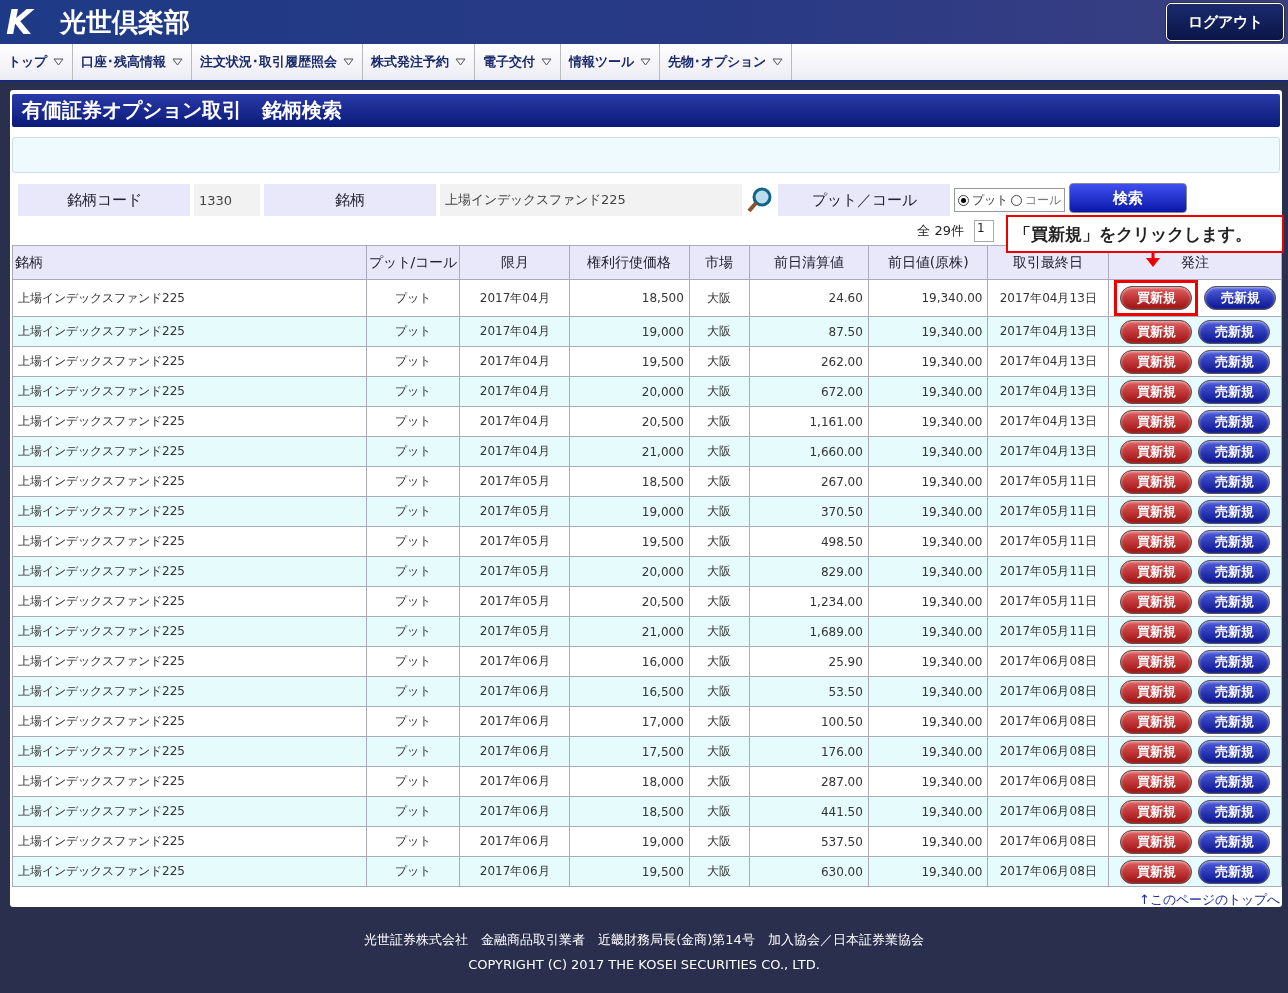 Image resolution: width=1288 pixels, height=993 pixels. I want to click on search-button: 検索, so click(1128, 198).